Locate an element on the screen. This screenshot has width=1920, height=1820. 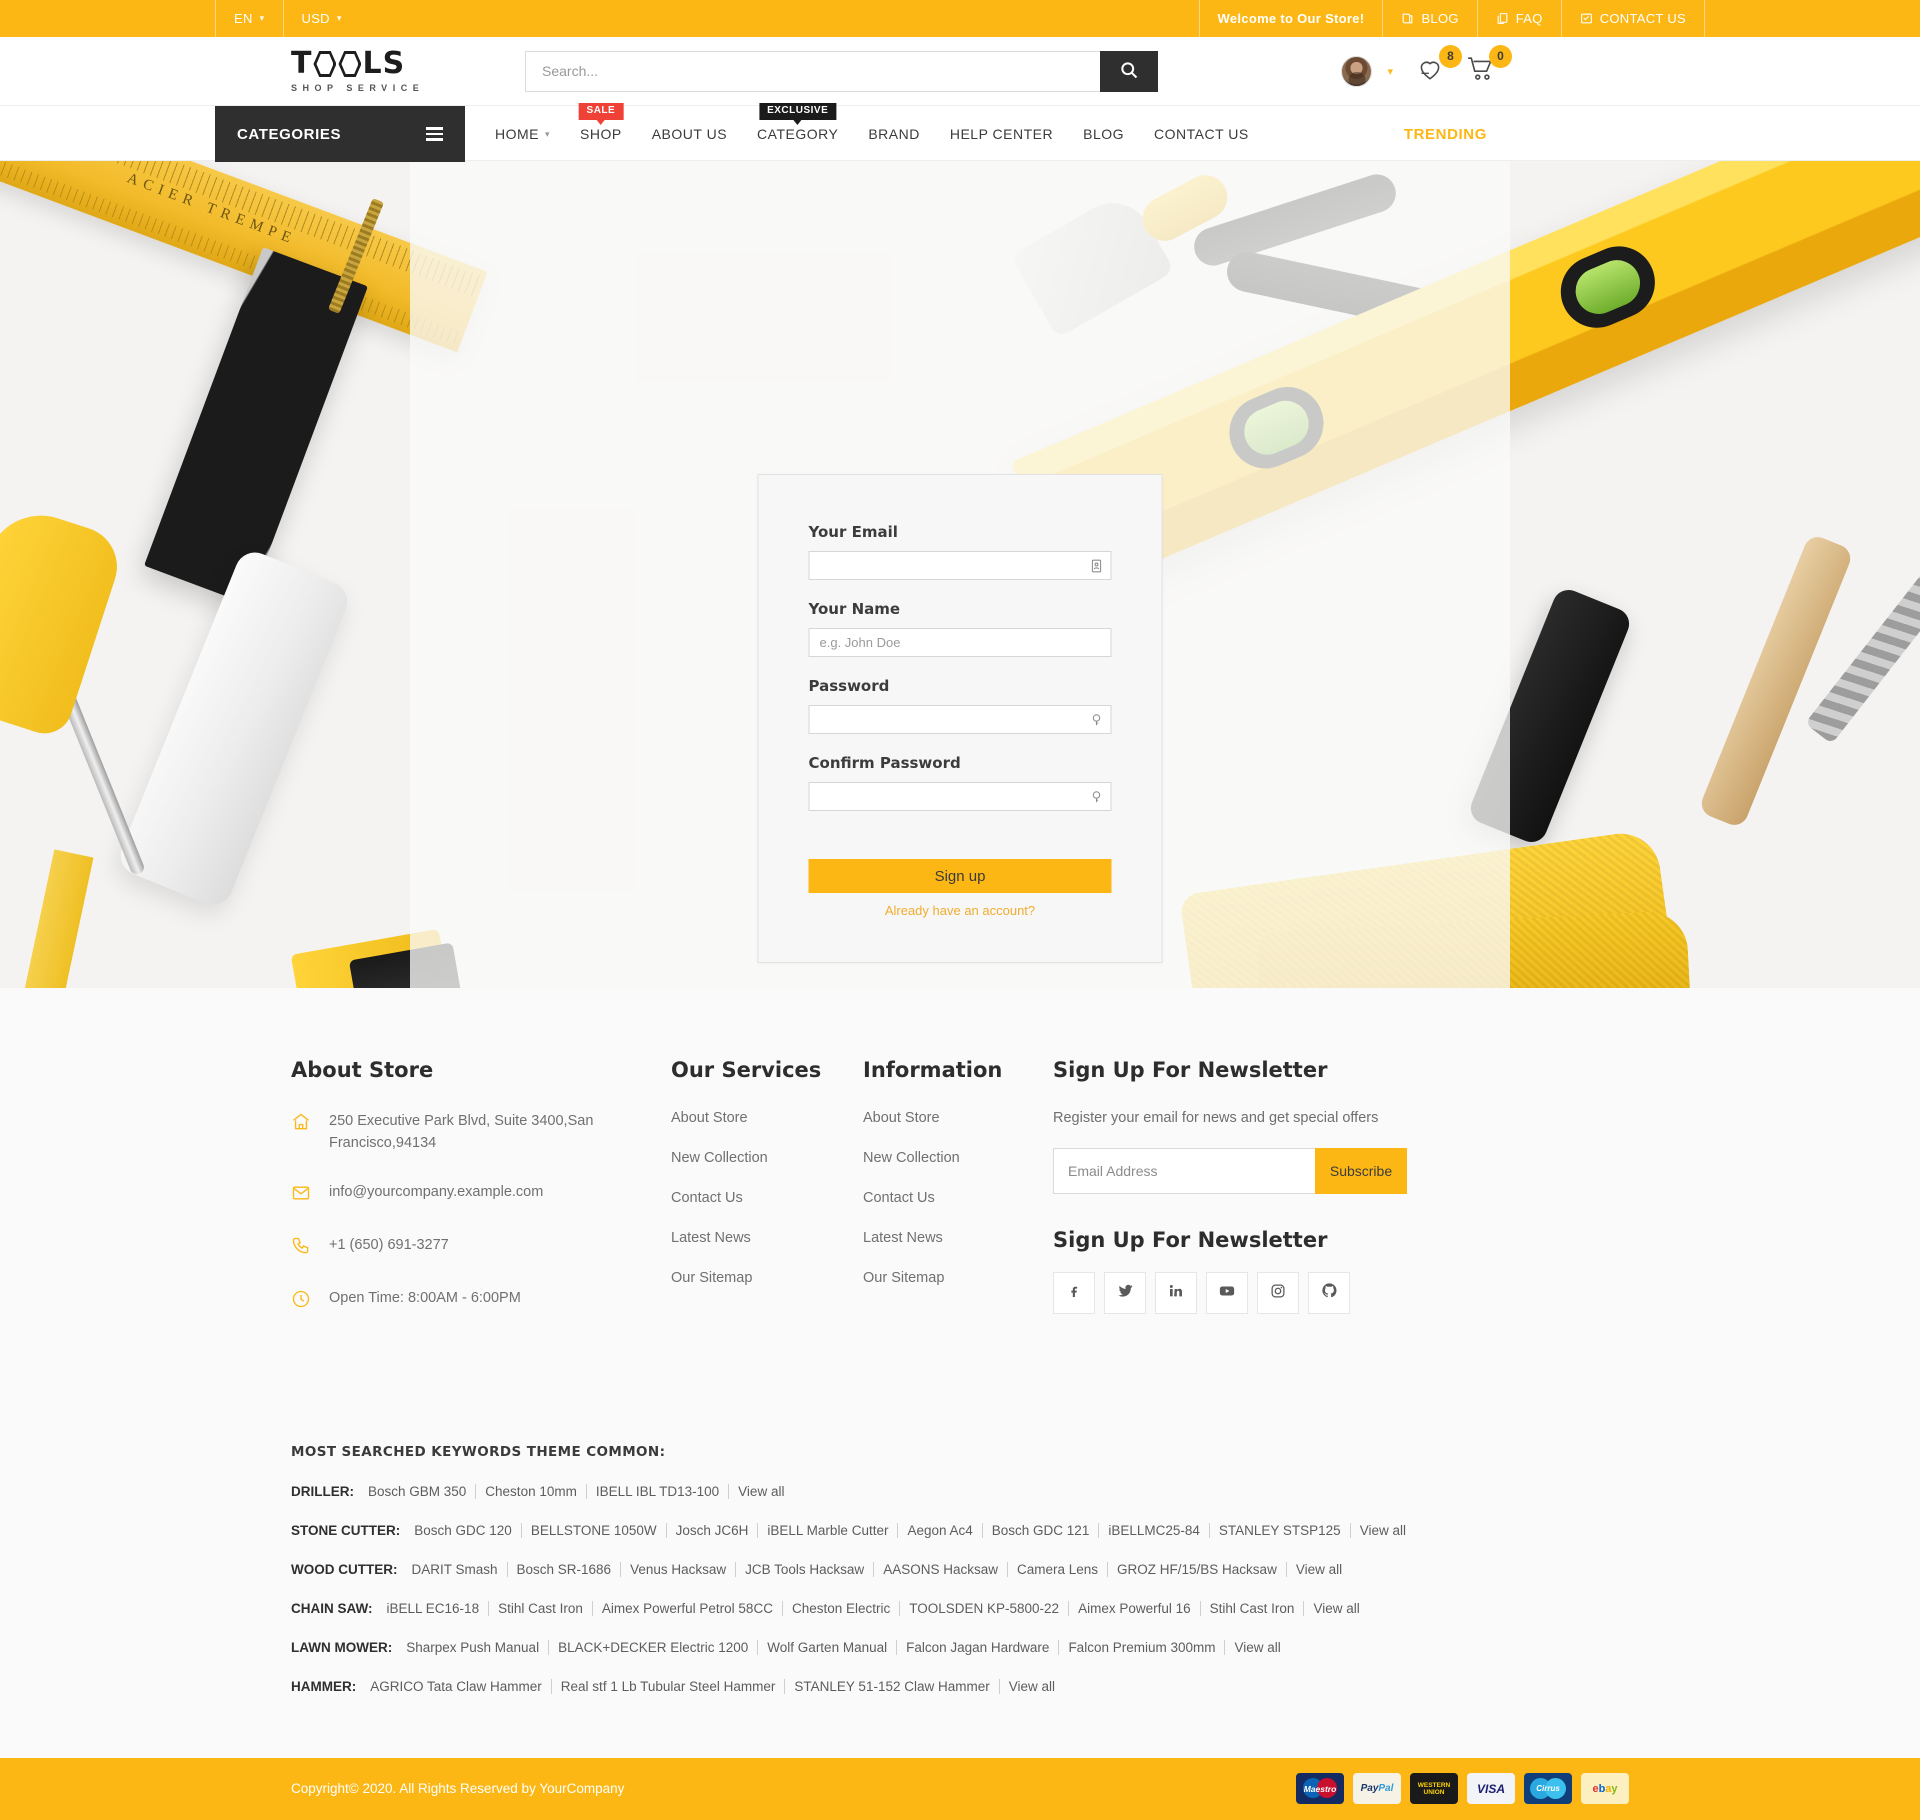
confirm-password-field is located at coordinates (960, 796).